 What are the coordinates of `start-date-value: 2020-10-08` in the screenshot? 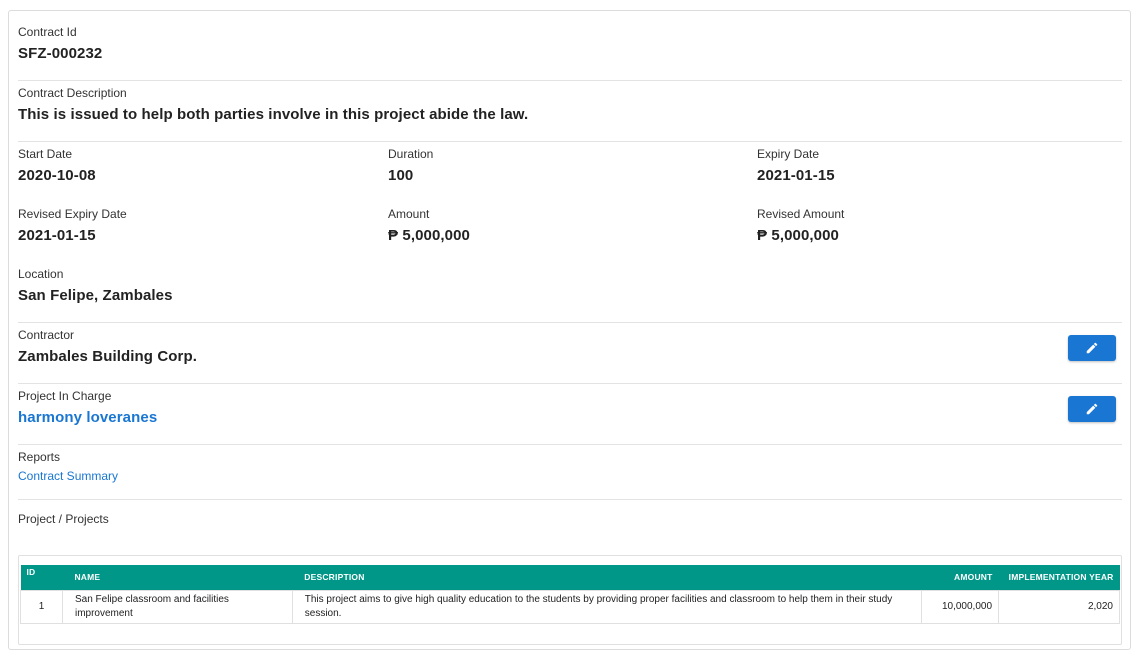 It's located at (57, 175).